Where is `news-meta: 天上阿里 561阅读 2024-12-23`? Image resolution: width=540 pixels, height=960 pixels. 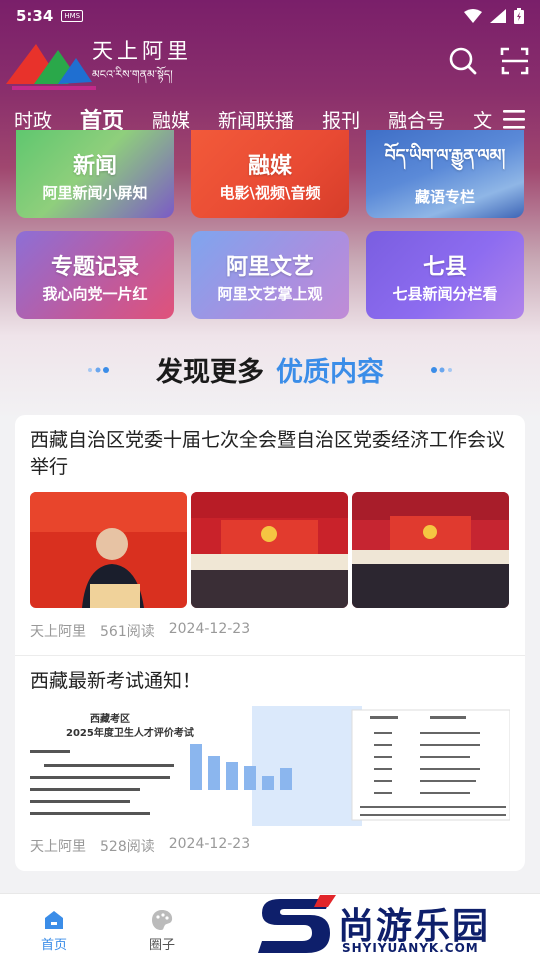
news-meta: 天上阿里 561阅读 2024-12-23 is located at coordinates (140, 631).